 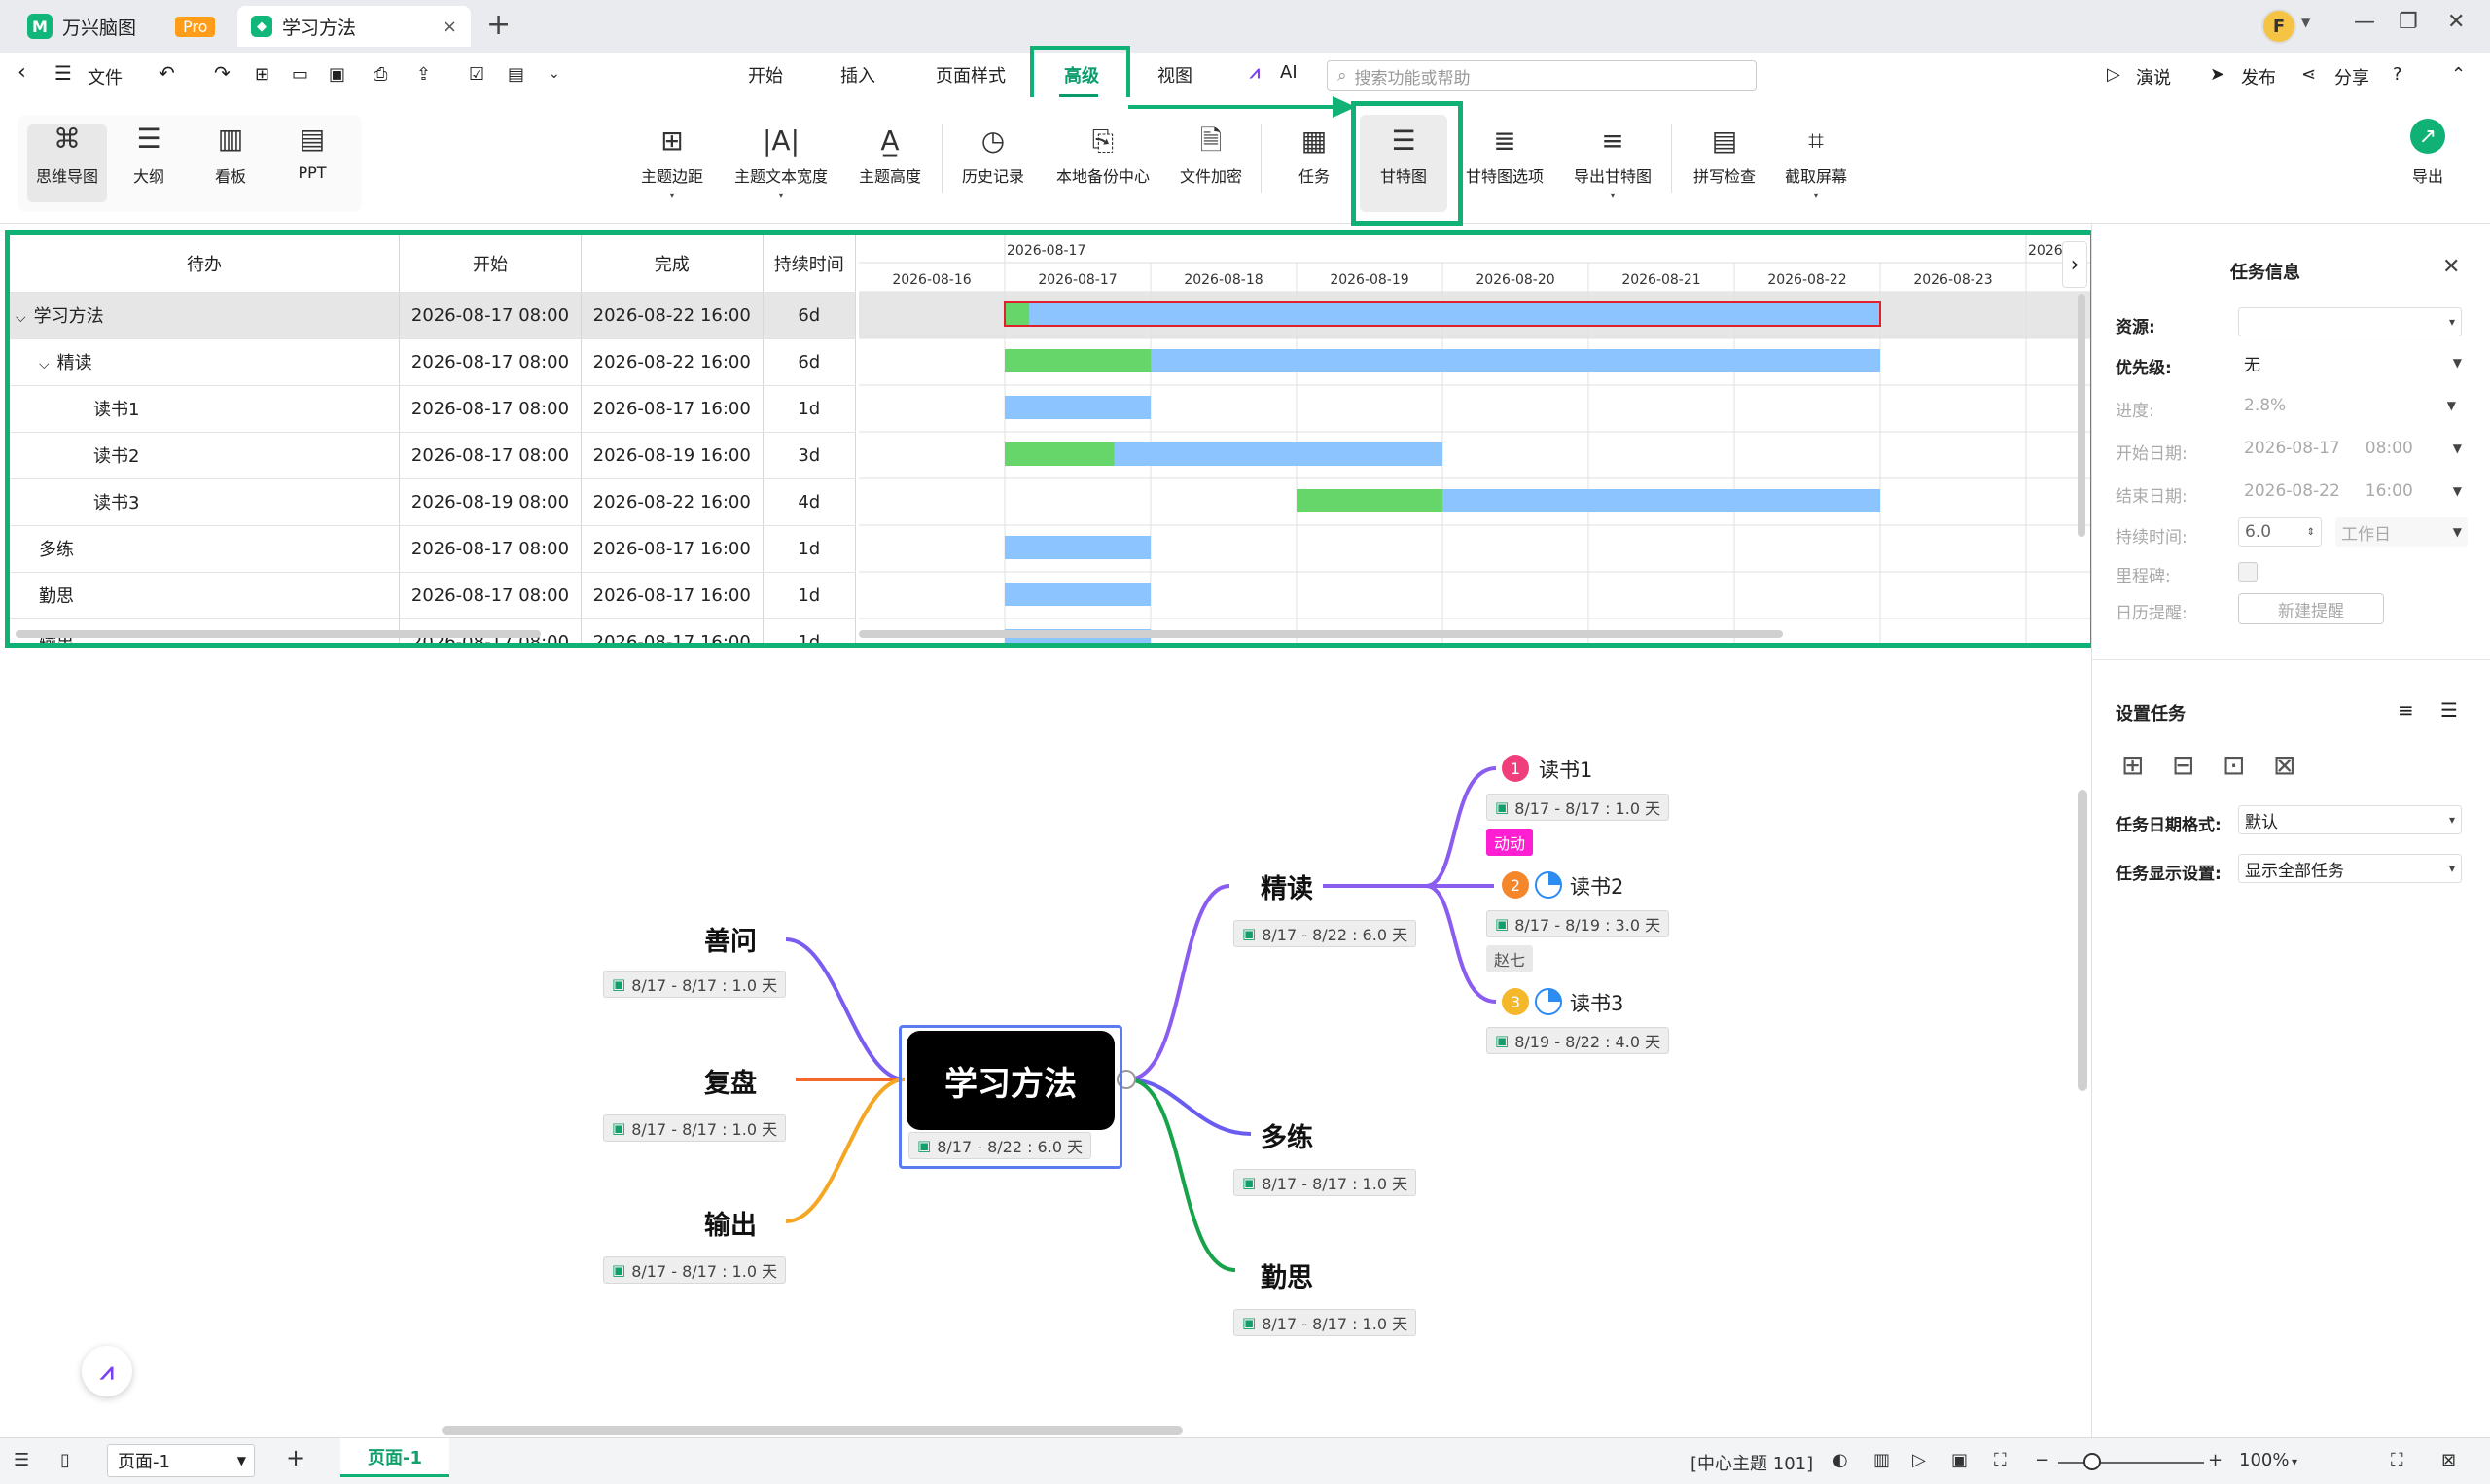 What do you see at coordinates (205, 456) in the screenshot?
I see `gantt-cell-name: 读书2` at bounding box center [205, 456].